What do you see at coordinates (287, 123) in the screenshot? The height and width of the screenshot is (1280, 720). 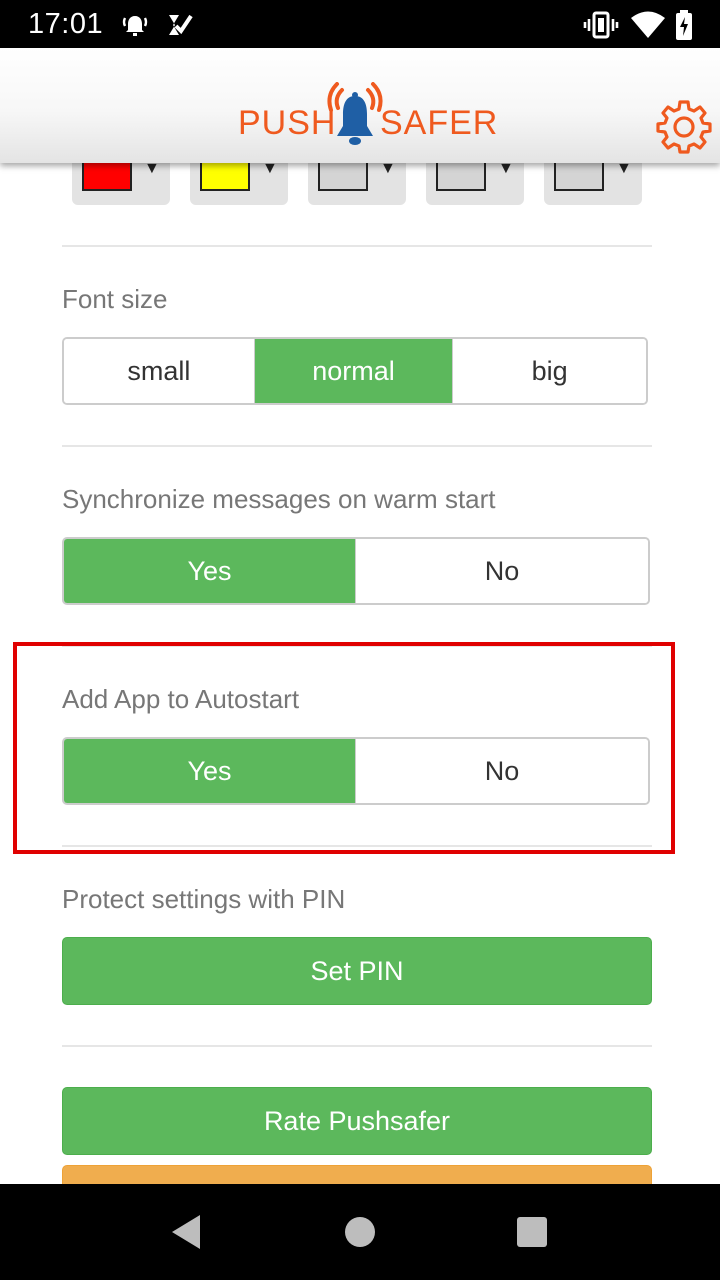 I see `logo-text-push: PUSH` at bounding box center [287, 123].